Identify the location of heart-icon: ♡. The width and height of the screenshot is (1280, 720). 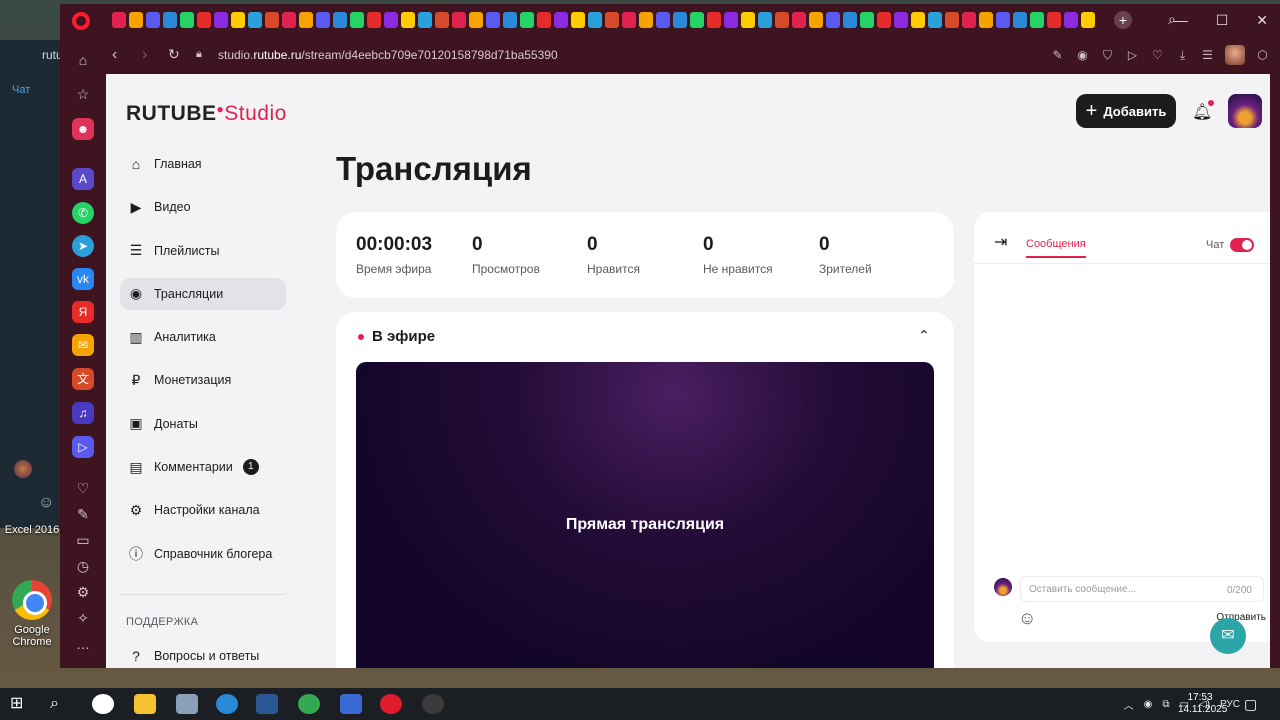
(1157, 55).